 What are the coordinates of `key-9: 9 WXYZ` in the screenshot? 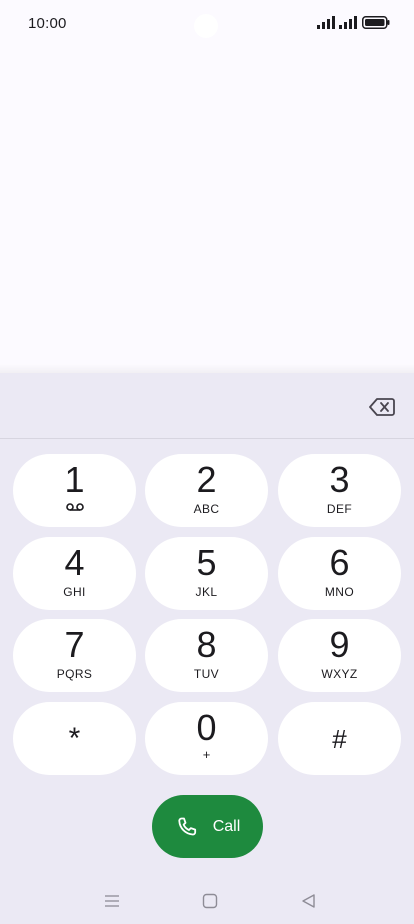 It's located at (339, 655).